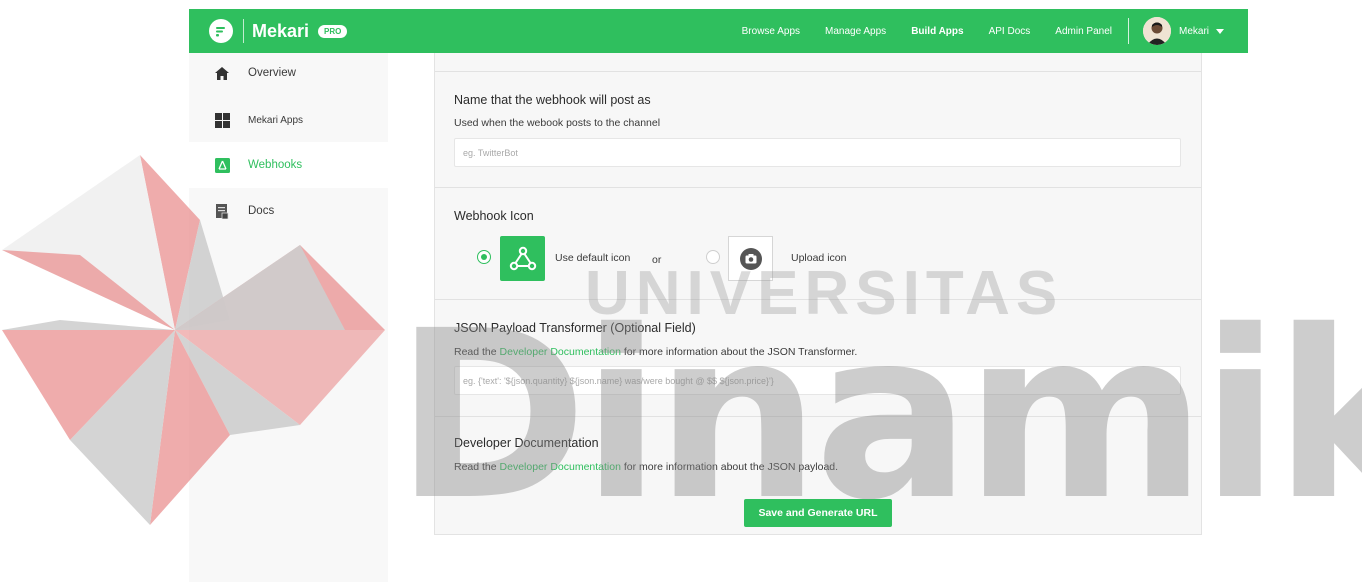  I want to click on icon-section-title: Webhook Icon, so click(494, 216).